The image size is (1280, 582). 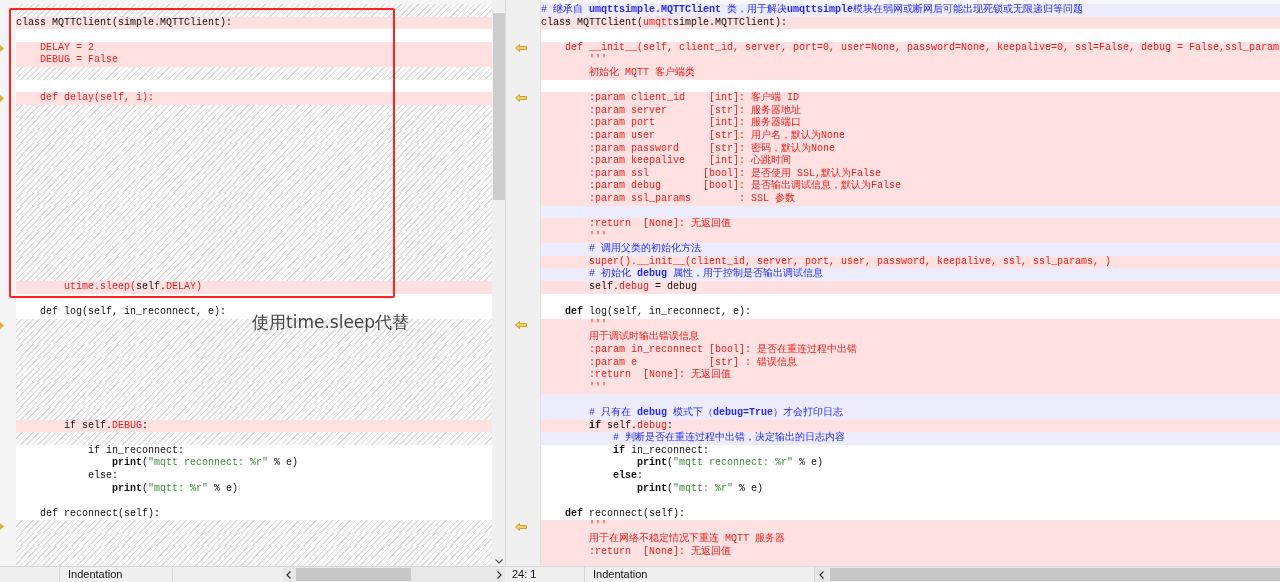 I want to click on chevron-down-icon, so click(x=498, y=561).